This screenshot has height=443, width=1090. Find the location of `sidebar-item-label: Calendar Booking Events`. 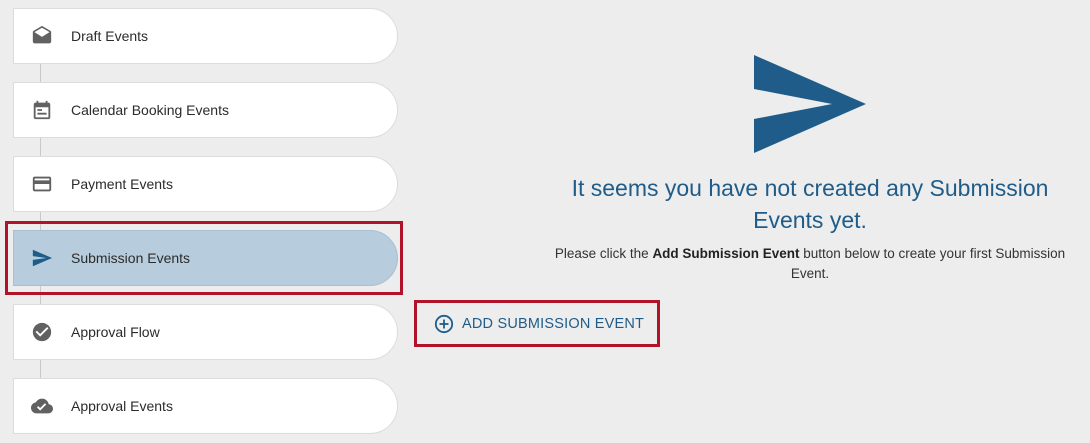

sidebar-item-label: Calendar Booking Events is located at coordinates (150, 110).